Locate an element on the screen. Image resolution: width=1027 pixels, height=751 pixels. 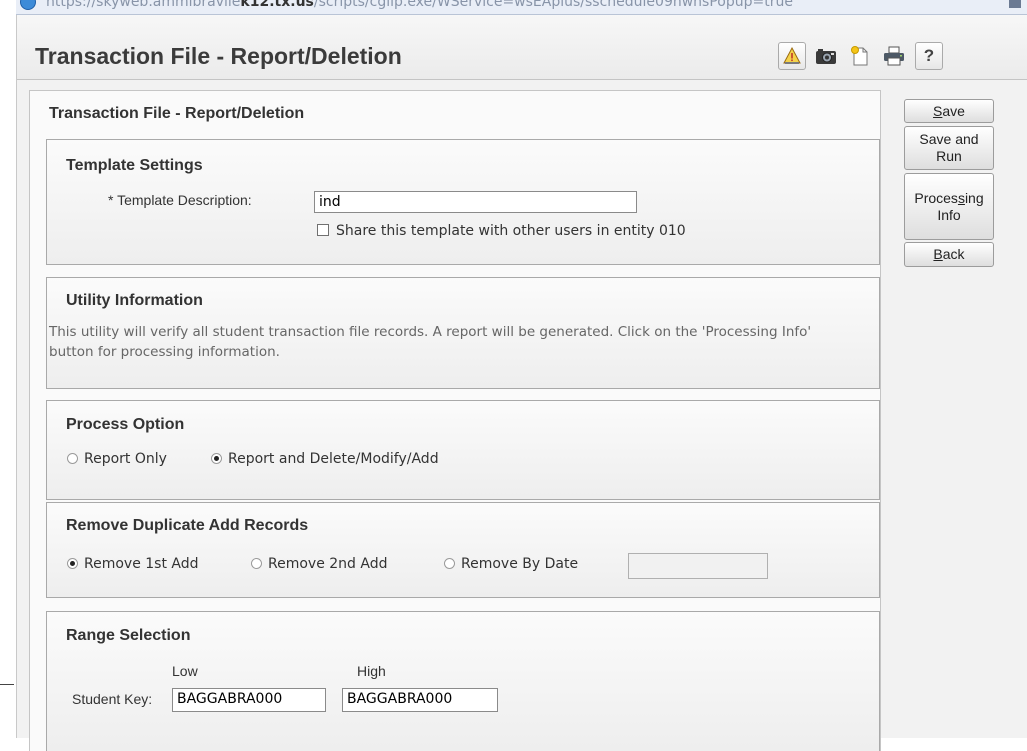
share-template-checkbox is located at coordinates (323, 230).